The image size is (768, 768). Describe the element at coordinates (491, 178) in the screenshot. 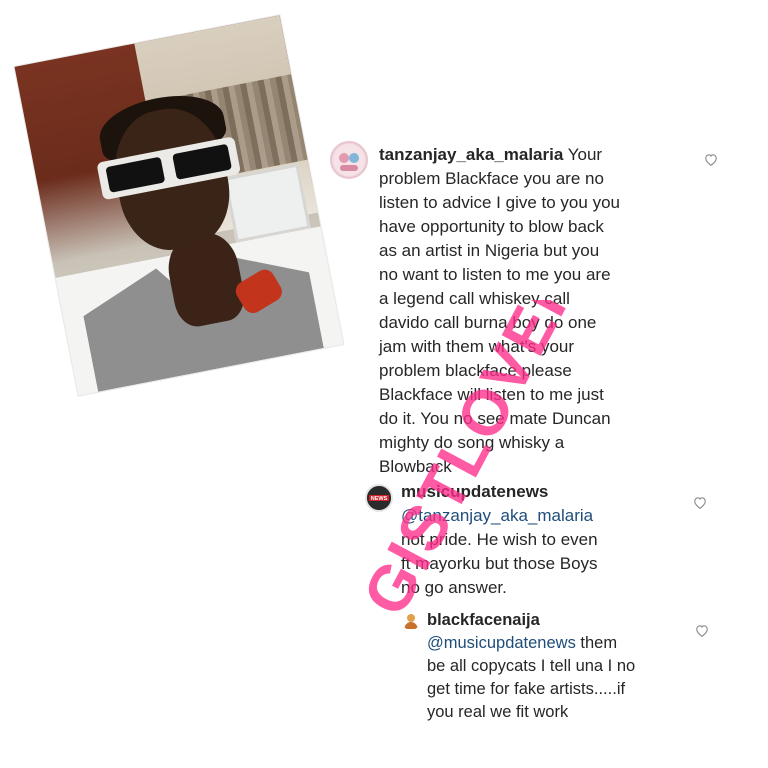

I see `comment-text-line: problem Blackface you are no` at that location.